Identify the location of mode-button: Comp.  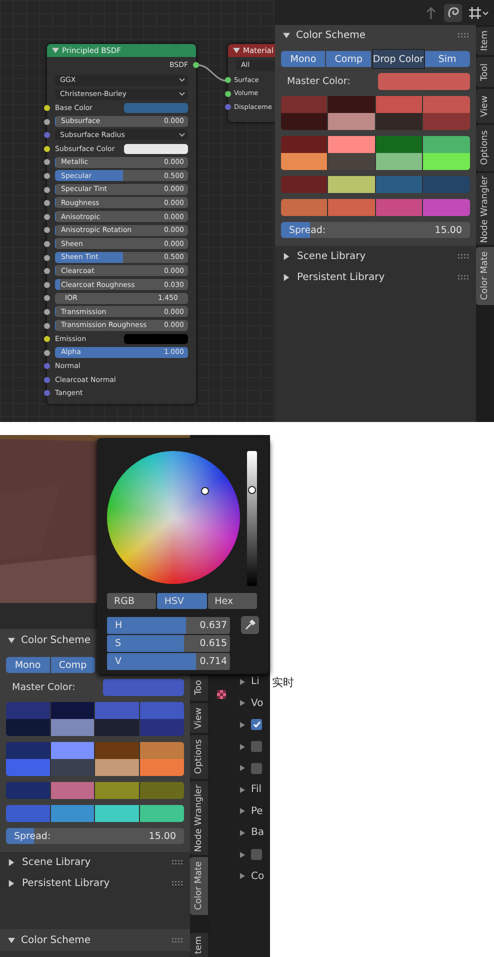
(72, 665).